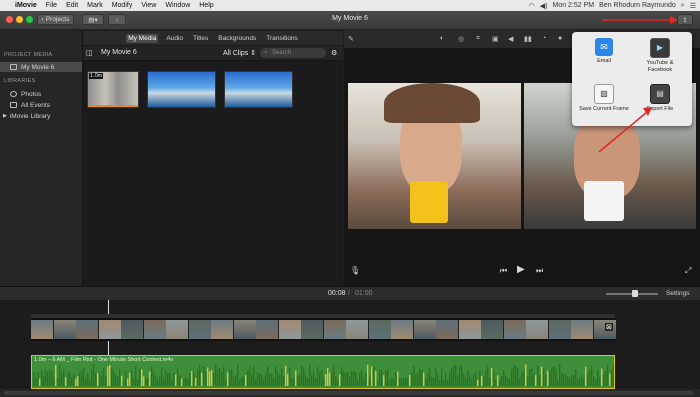 This screenshot has height=397, width=700. Describe the element at coordinates (89, 53) in the screenshot. I see `sidebar-toggle-icon: ◫` at that location.